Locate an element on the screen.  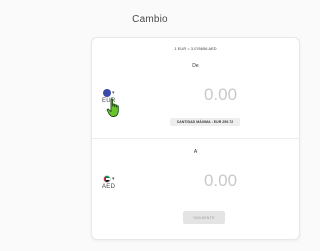
to-amount-input: 0.00 is located at coordinates (205, 181).